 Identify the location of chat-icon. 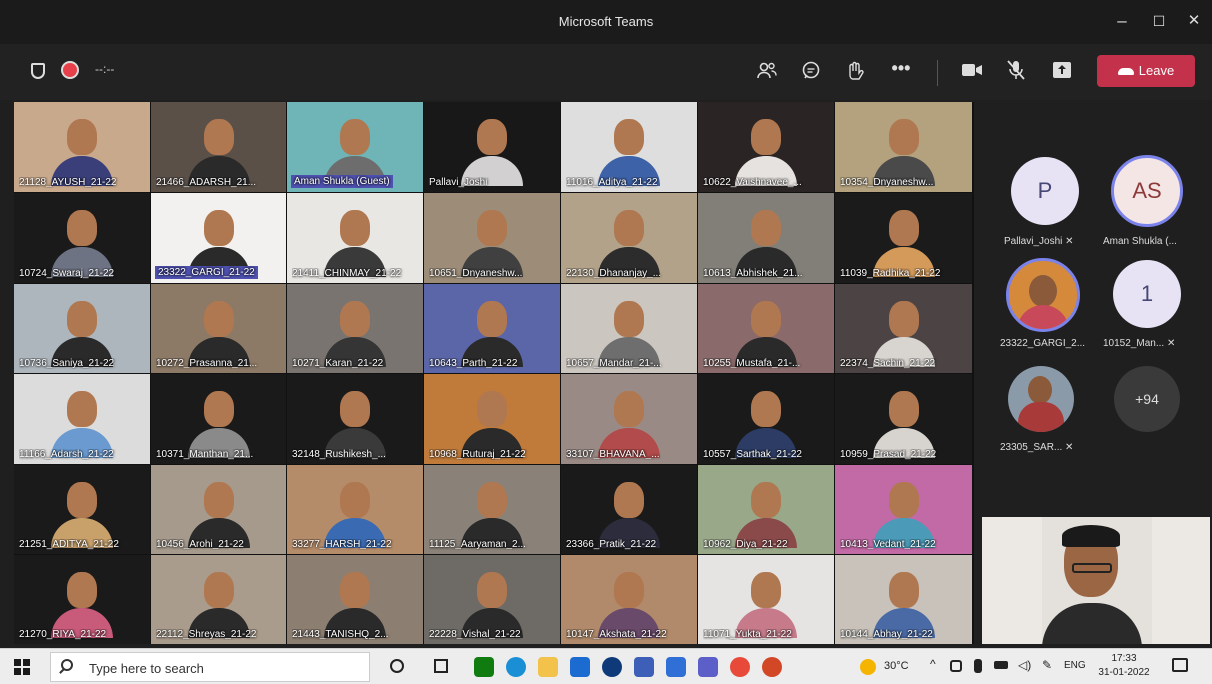
(811, 70).